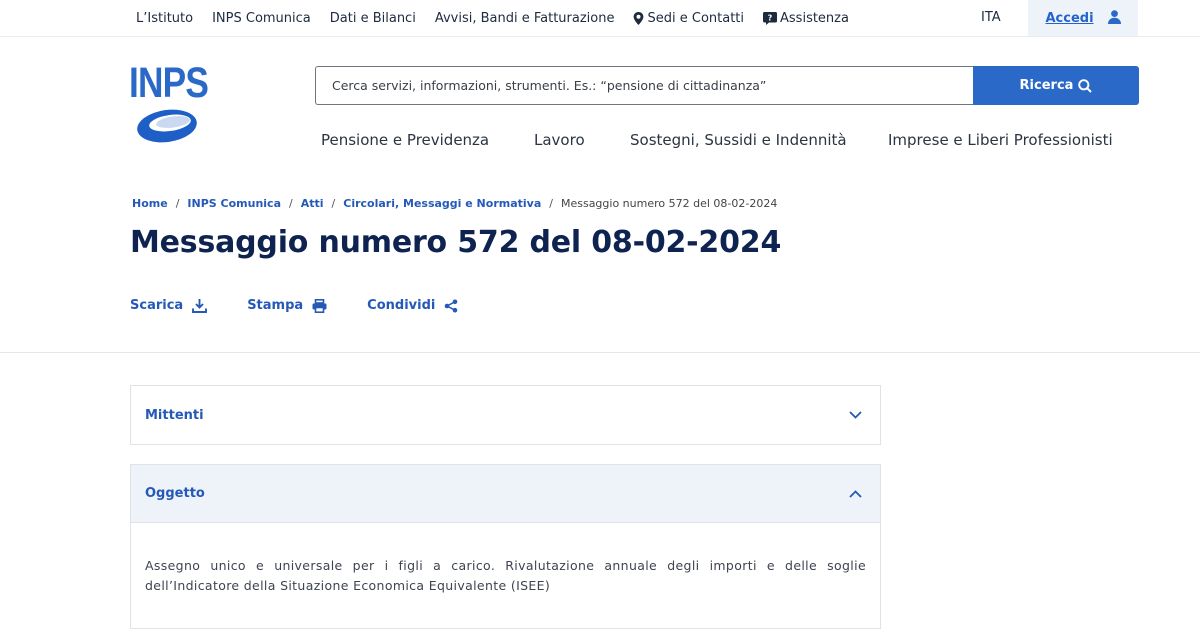 The width and height of the screenshot is (1200, 634). What do you see at coordinates (738, 140) in the screenshot?
I see `nav-sostegni-sussidi: Sostegni, Sussidi e Indennità` at bounding box center [738, 140].